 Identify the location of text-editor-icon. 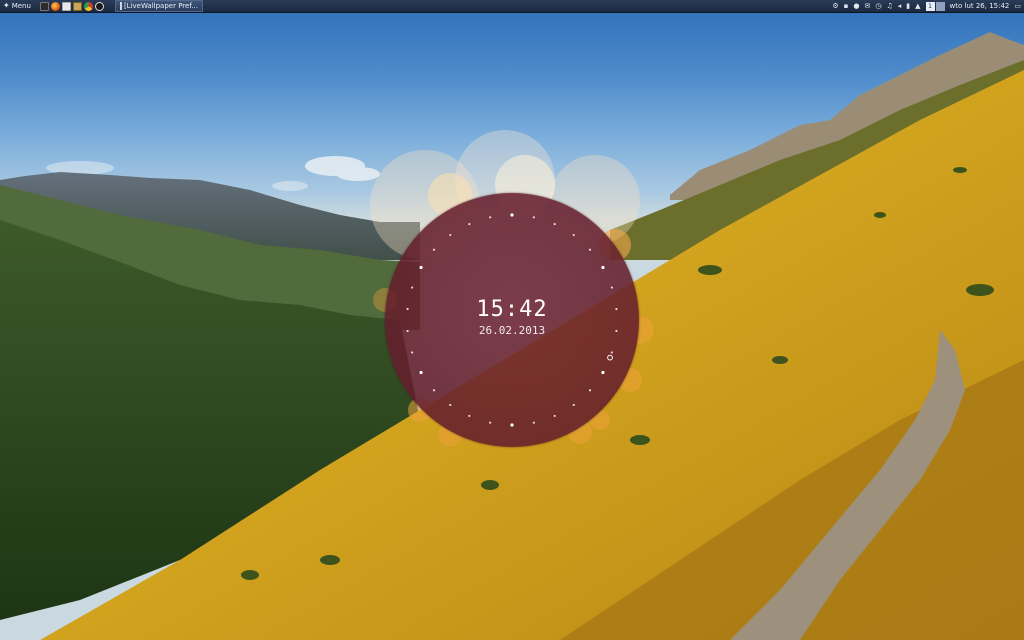
(66, 6).